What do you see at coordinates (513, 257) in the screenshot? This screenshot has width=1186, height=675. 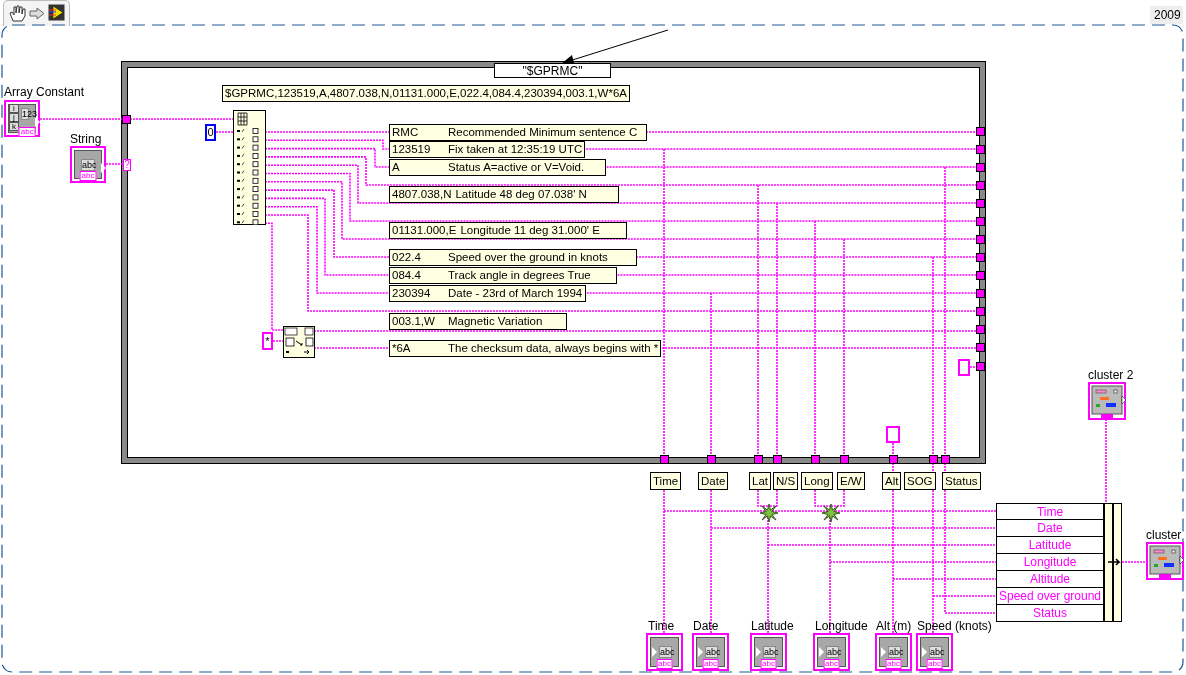 I see `comment-label: 022.4 Speed over the ground in knots` at bounding box center [513, 257].